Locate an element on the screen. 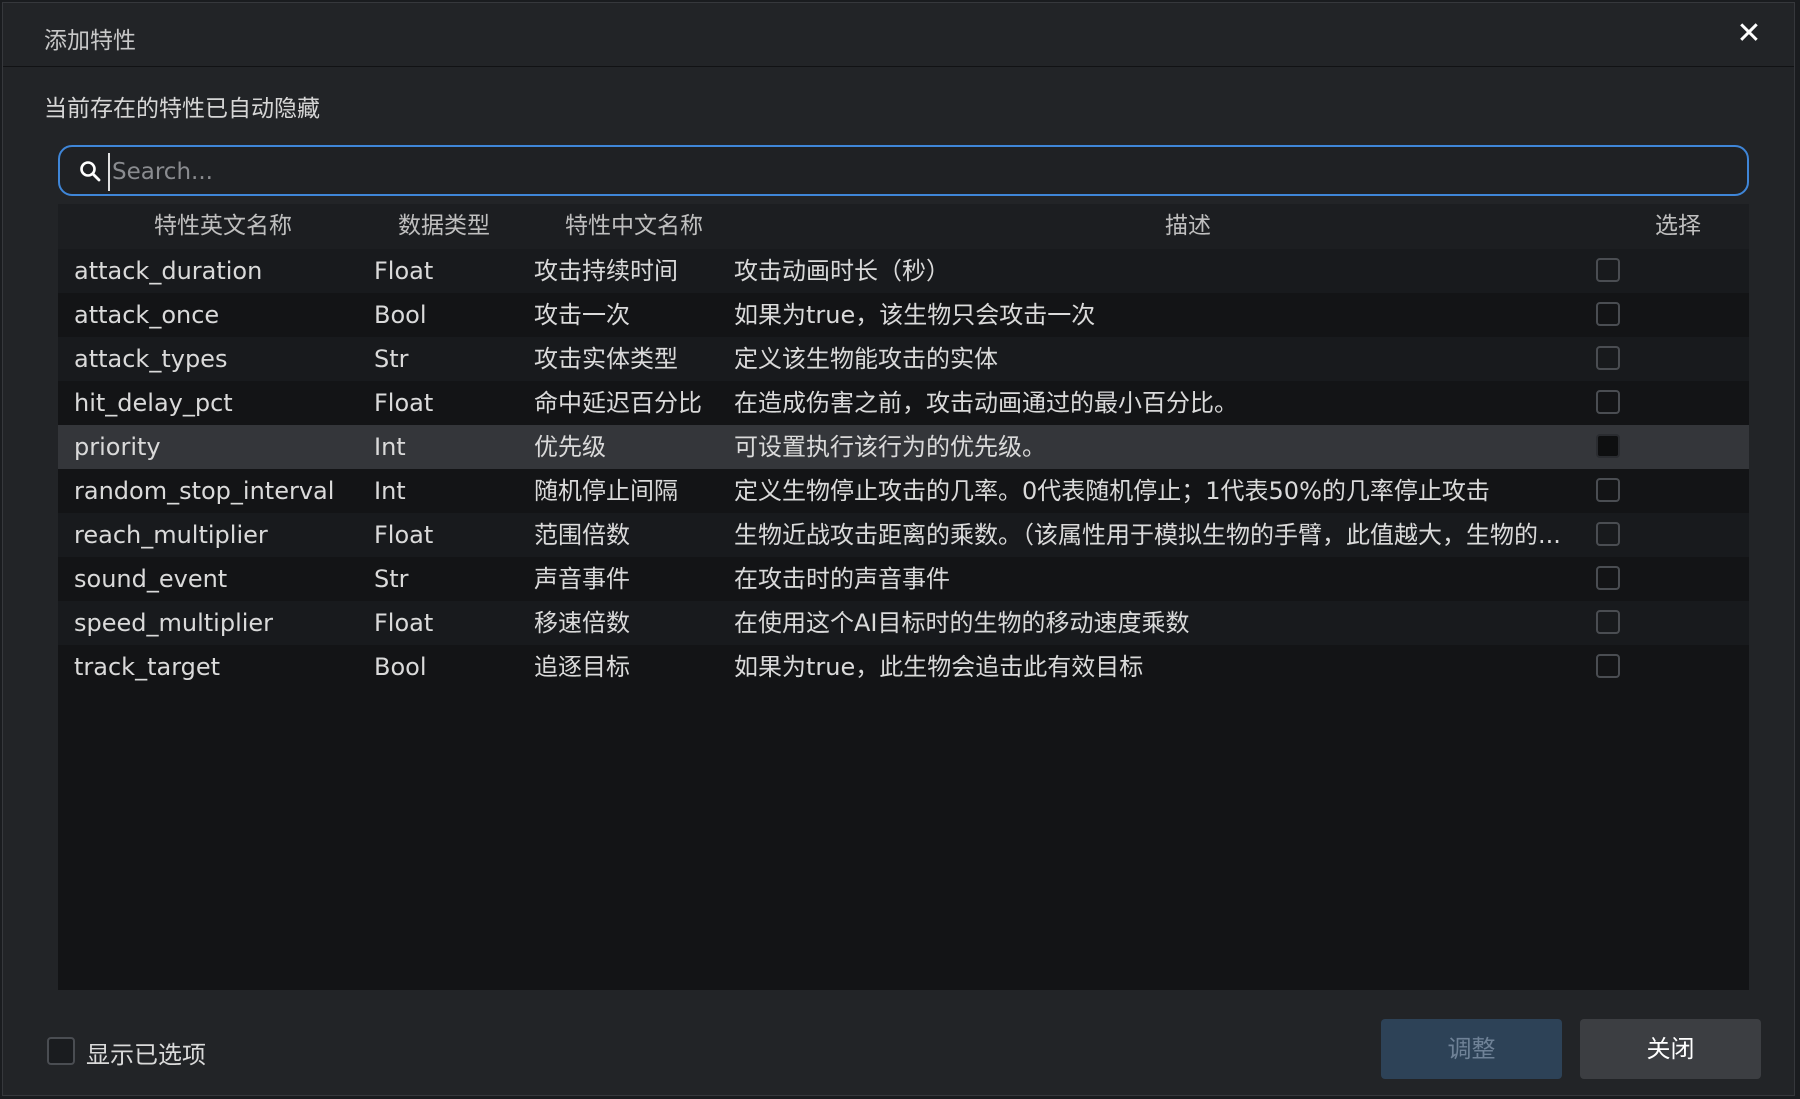 The image size is (1800, 1099). dialog-titlebar: 添加特性 ✕ is located at coordinates (898, 35).